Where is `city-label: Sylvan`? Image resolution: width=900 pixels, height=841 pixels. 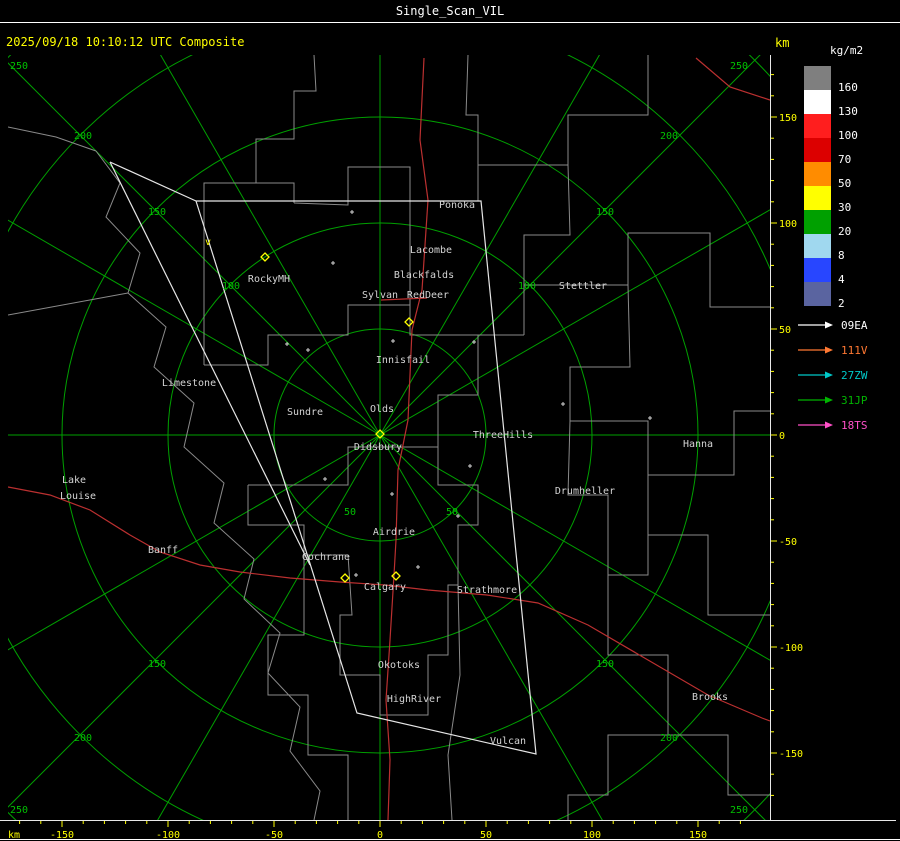 city-label: Sylvan is located at coordinates (380, 295).